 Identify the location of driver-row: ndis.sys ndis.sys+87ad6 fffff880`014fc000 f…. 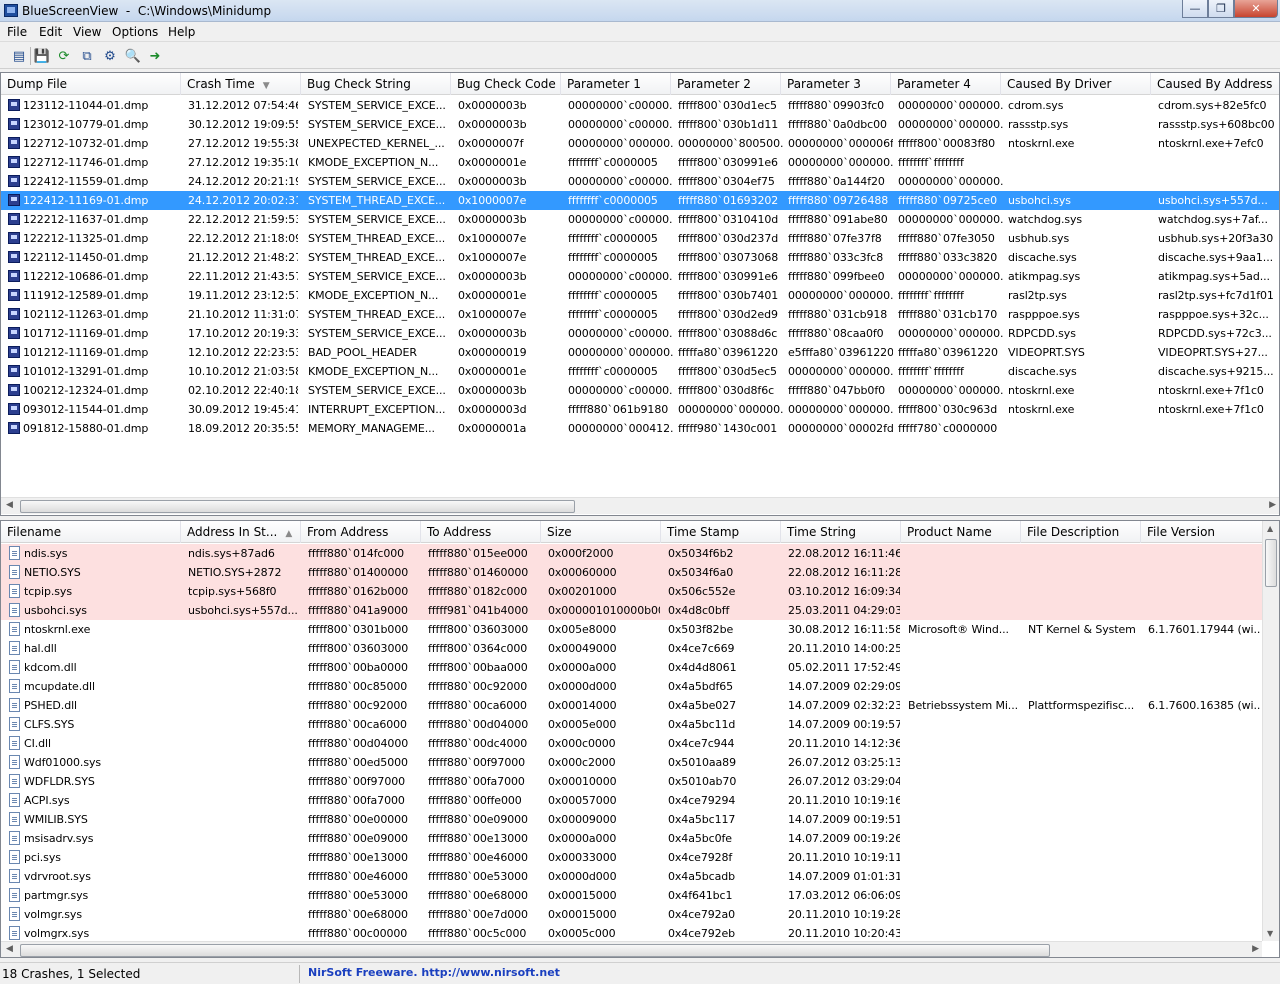
(640, 553).